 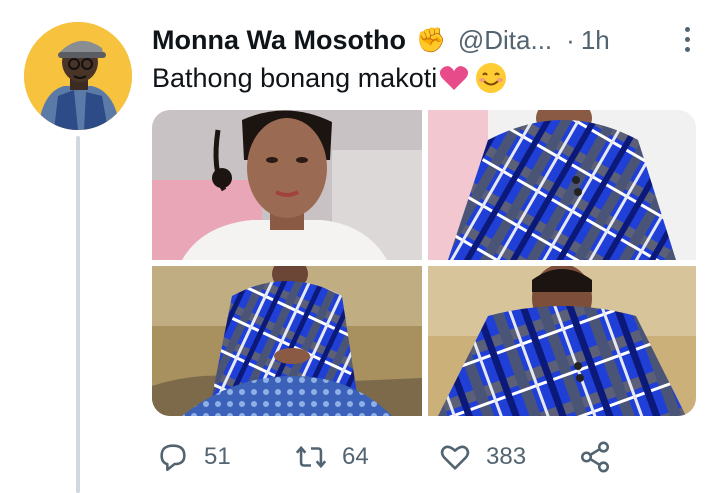 I want to click on photo-seated-blue-blanket, so click(x=287, y=341).